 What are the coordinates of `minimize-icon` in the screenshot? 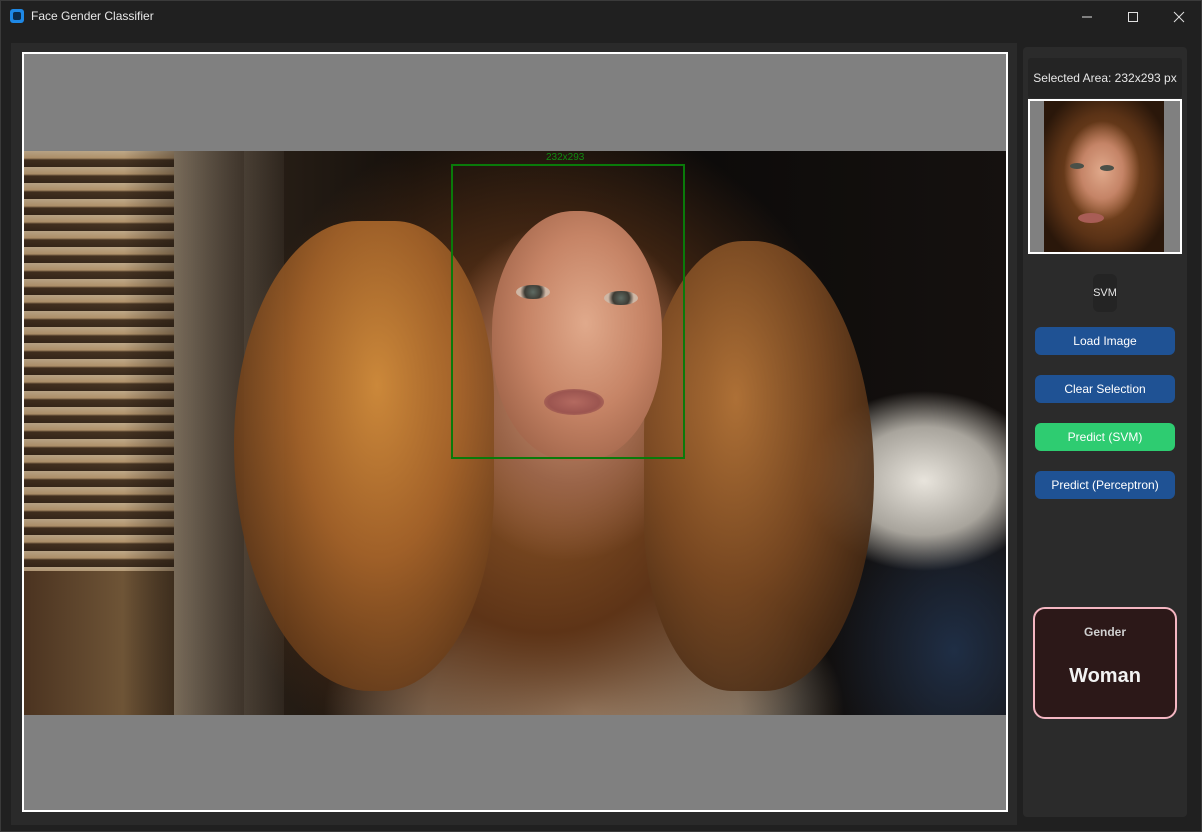 It's located at (1087, 16).